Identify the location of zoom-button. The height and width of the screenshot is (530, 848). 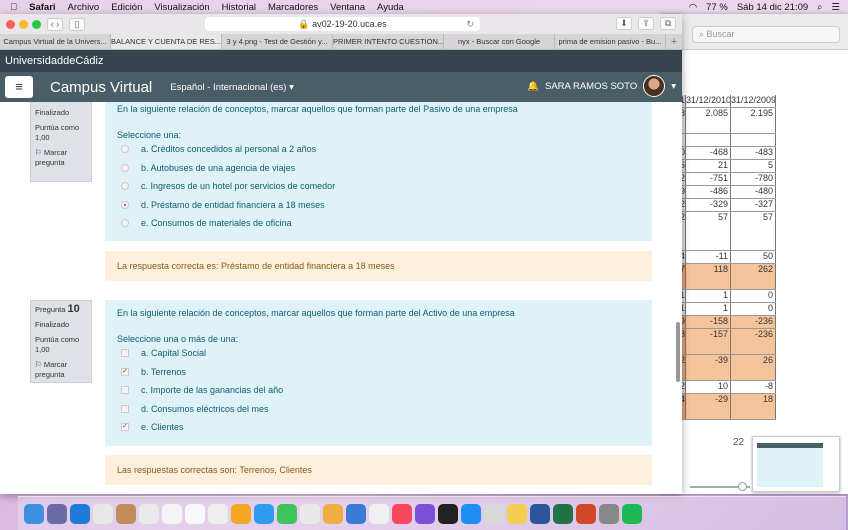
(36, 24).